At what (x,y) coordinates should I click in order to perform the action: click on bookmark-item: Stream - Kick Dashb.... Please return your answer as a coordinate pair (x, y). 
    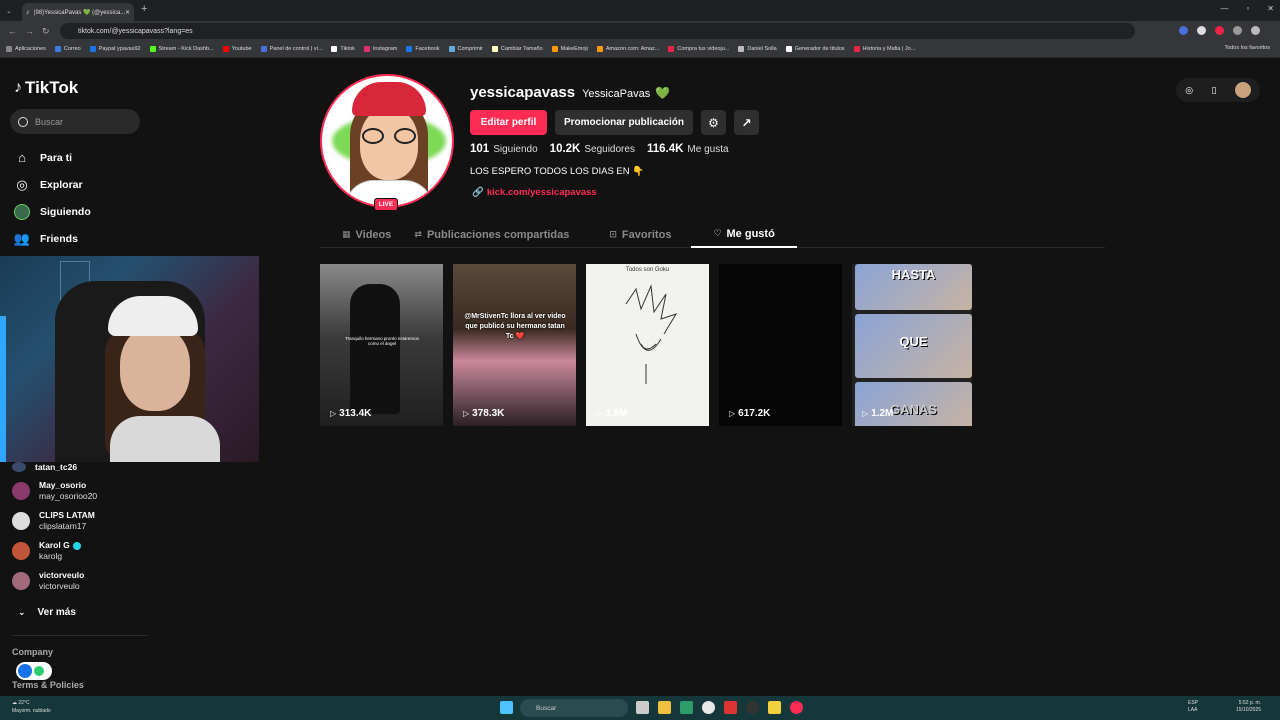
    Looking at the image, I should click on (181, 49).